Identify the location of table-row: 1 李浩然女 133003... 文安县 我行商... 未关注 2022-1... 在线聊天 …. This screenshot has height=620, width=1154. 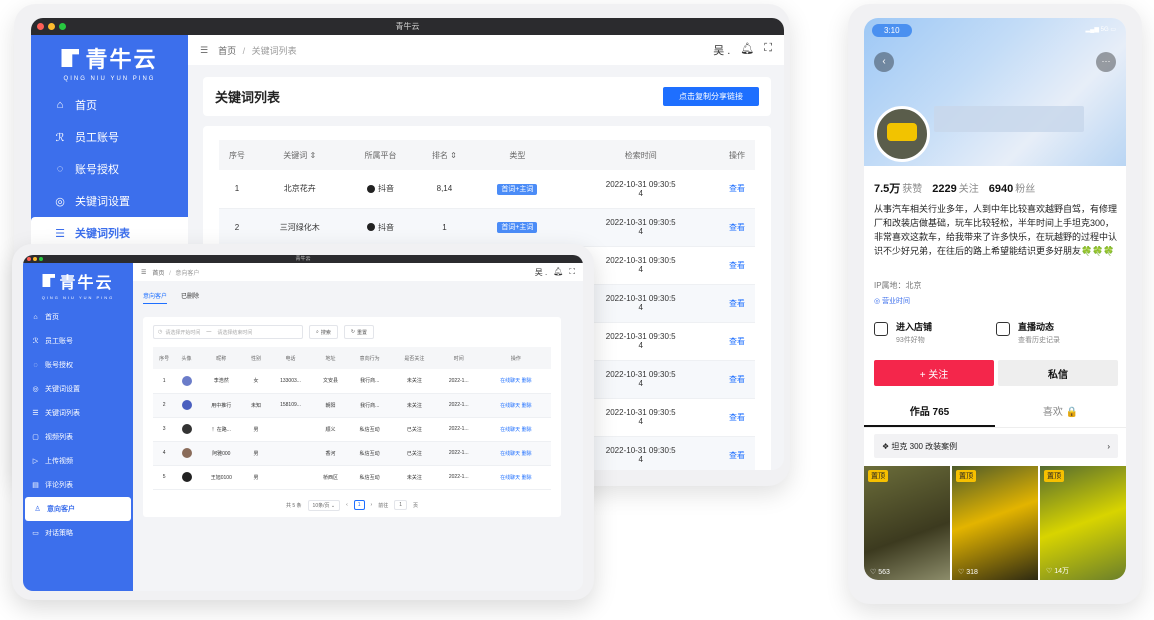
(352, 381).